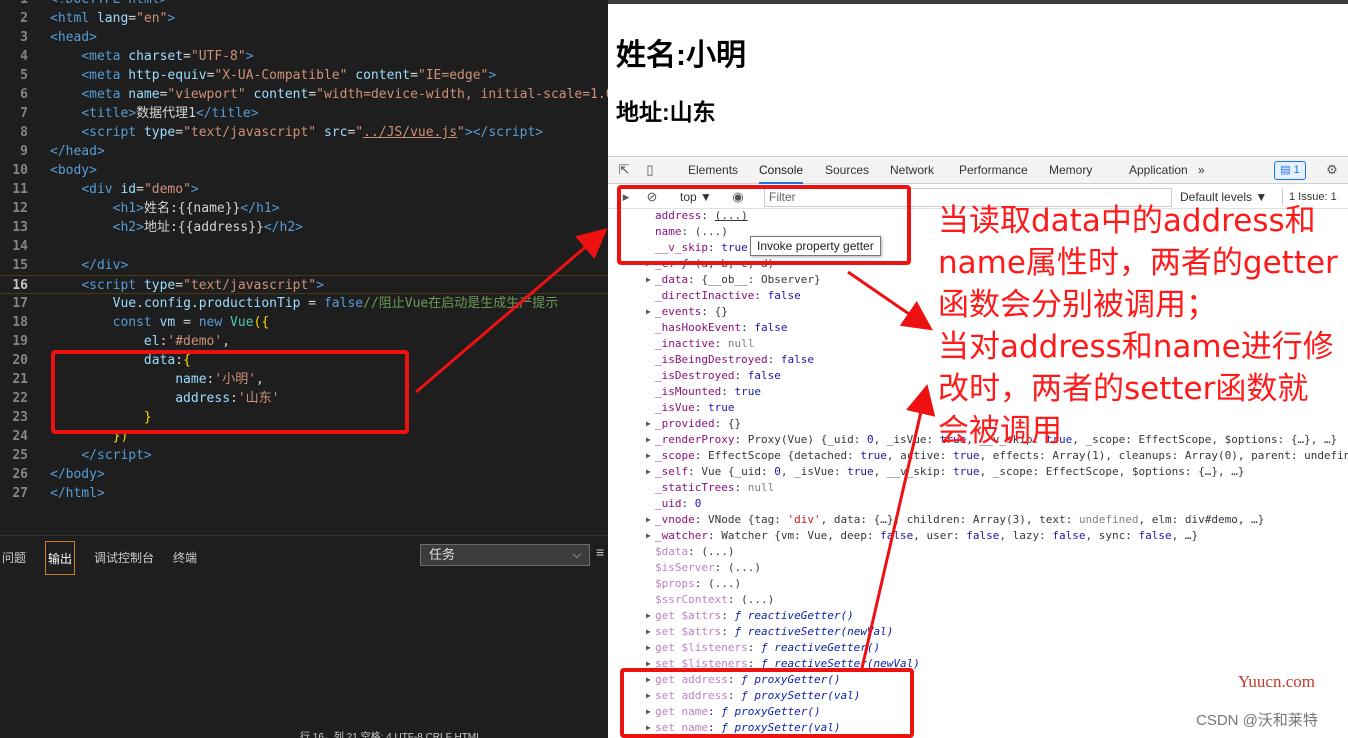 The image size is (1348, 738). Describe the element at coordinates (304, 56) in the screenshot. I see `code-line: 4 <meta charset="UTF-8">` at that location.